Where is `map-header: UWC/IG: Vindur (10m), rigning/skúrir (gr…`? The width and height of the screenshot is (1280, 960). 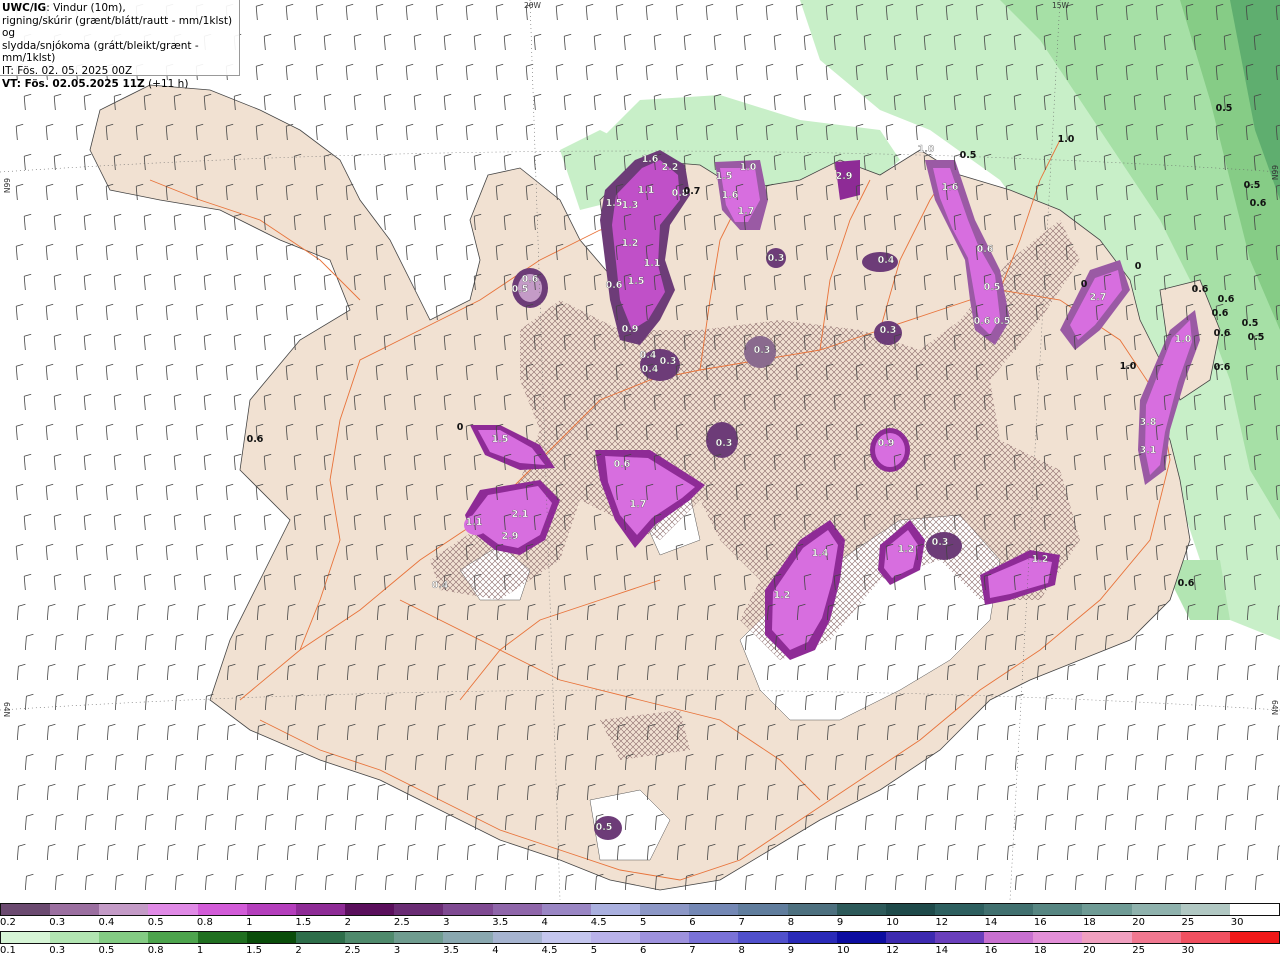 map-header: UWC/IG: Vindur (10m), rigning/skúrir (gr… is located at coordinates (120, 45).